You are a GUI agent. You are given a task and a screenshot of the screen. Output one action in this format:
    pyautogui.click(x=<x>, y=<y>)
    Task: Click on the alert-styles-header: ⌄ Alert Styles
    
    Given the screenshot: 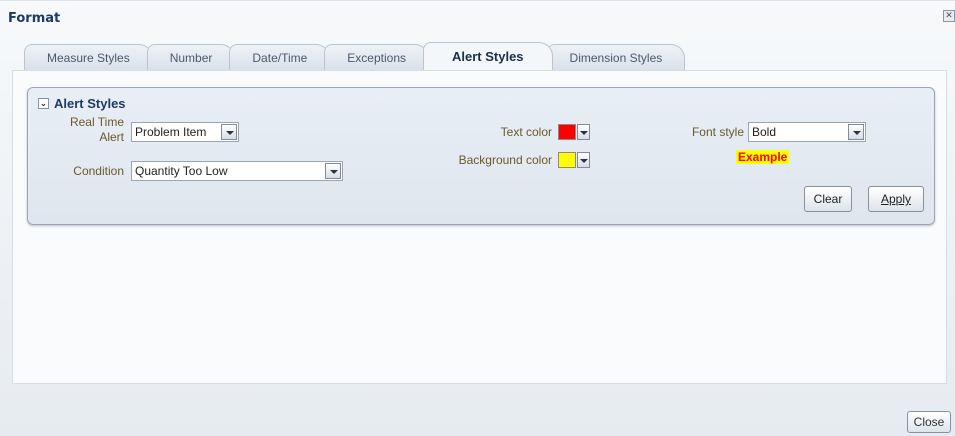 What is the action you would take?
    pyautogui.click(x=82, y=103)
    